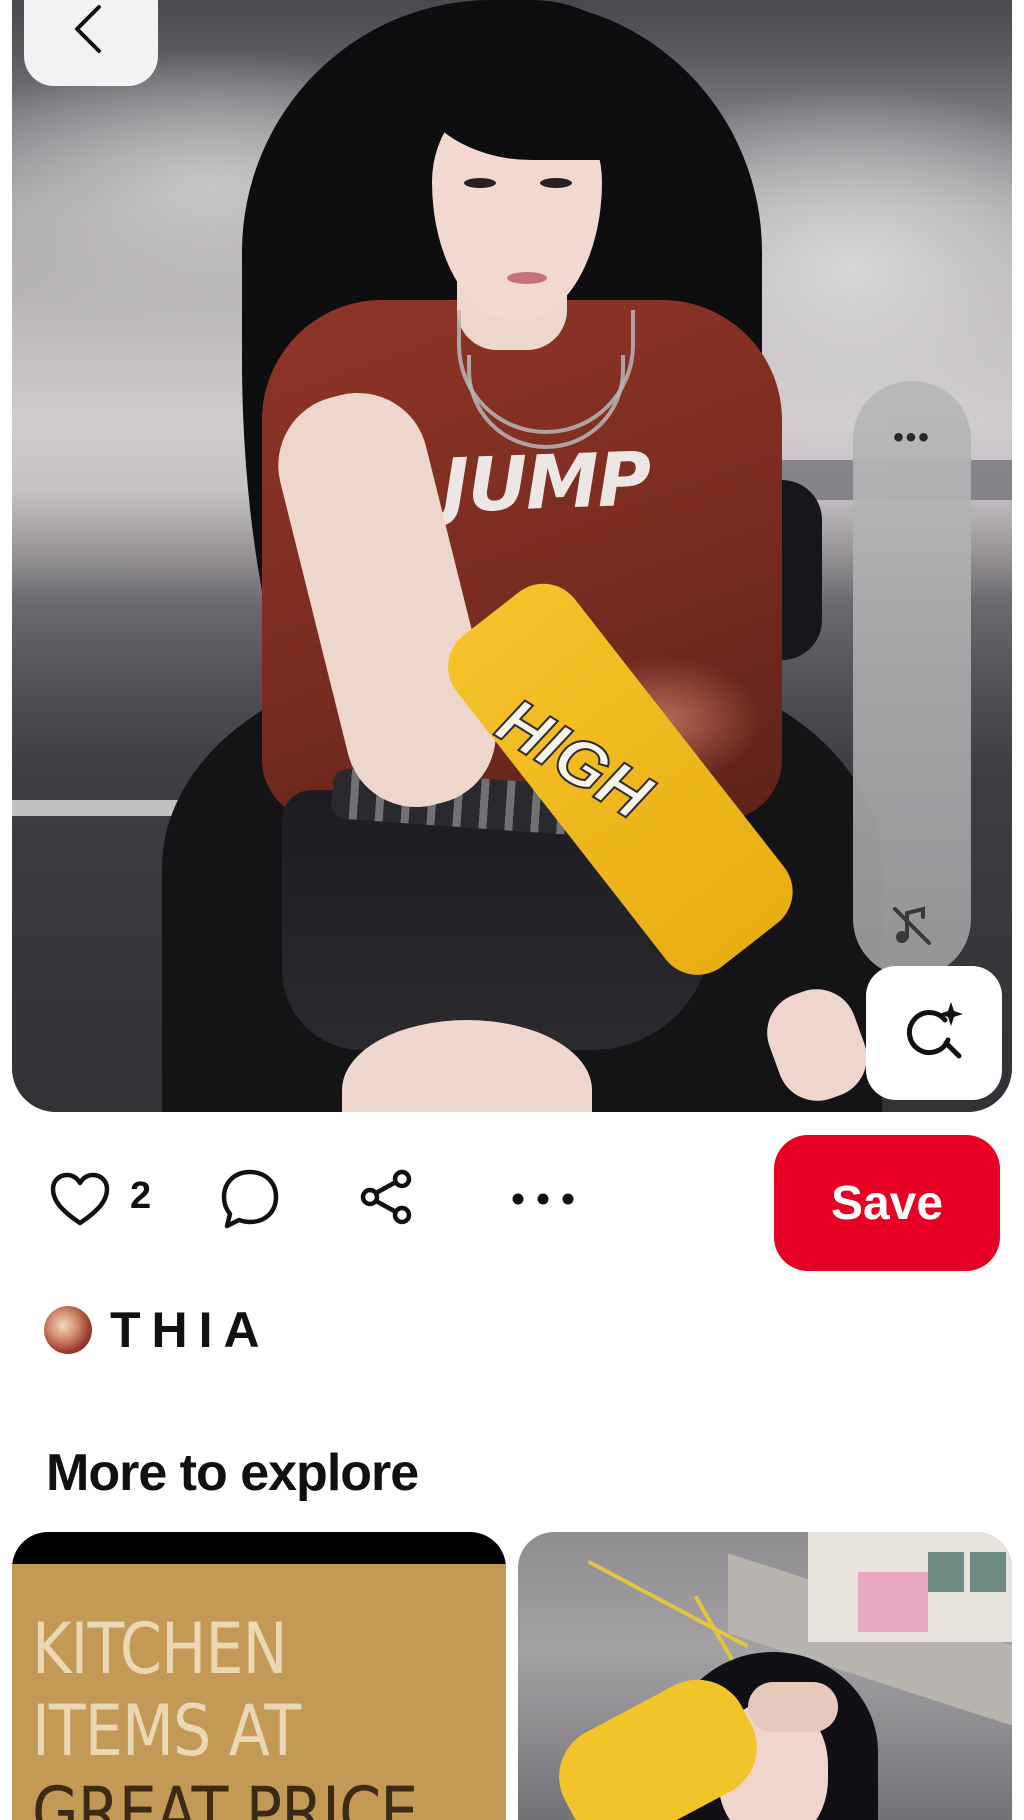 This screenshot has width=1024, height=1820. I want to click on explore-card-ad: KITCHEN ITEMS AT GREAT PRICE, so click(259, 1676).